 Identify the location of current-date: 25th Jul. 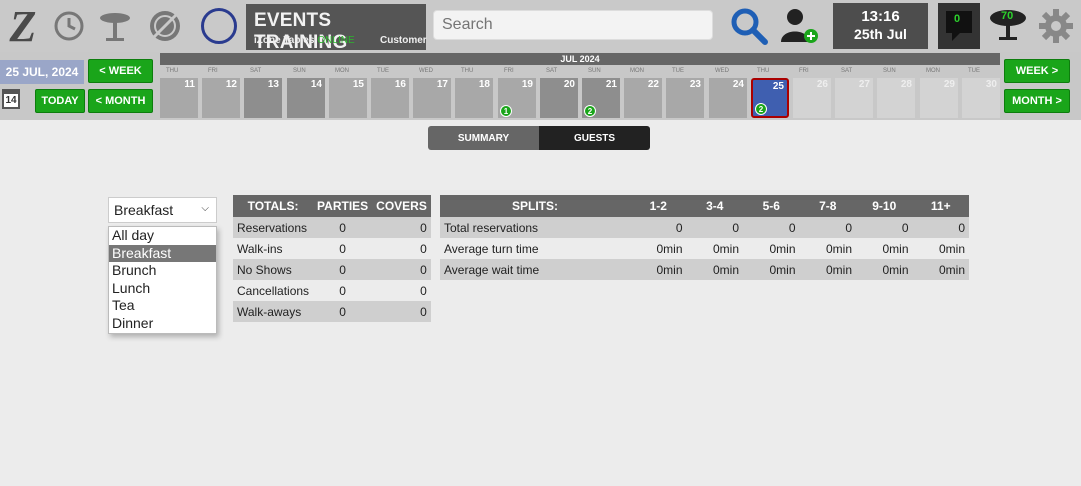
(880, 34).